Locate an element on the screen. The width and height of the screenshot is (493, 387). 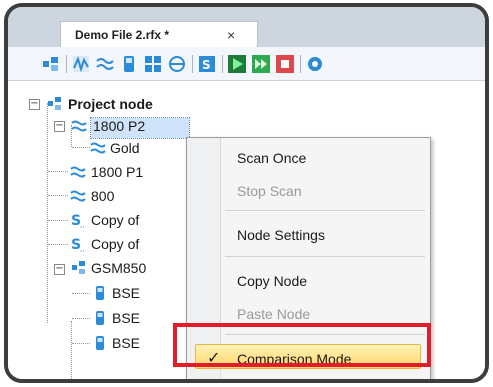
tree-item-gsm850: GSM850 is located at coordinates (139, 270).